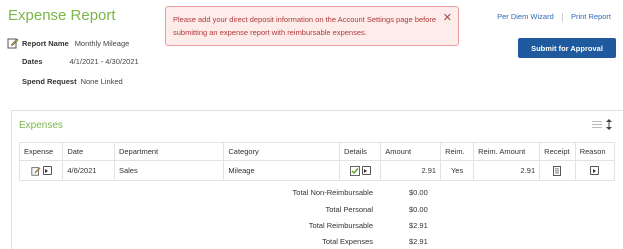 The image size is (623, 249). I want to click on per-diem-wizard-link: Per Diem Wizard, so click(525, 16).